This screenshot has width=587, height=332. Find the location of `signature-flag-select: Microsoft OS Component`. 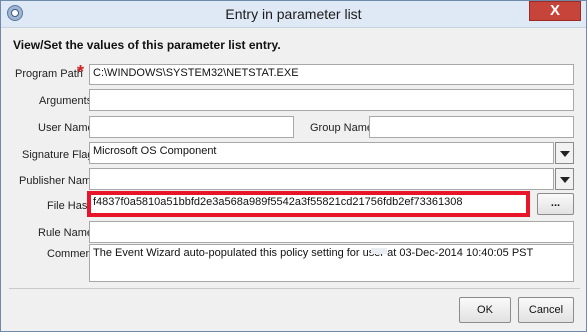

signature-flag-select: Microsoft OS Component is located at coordinates (321, 153).